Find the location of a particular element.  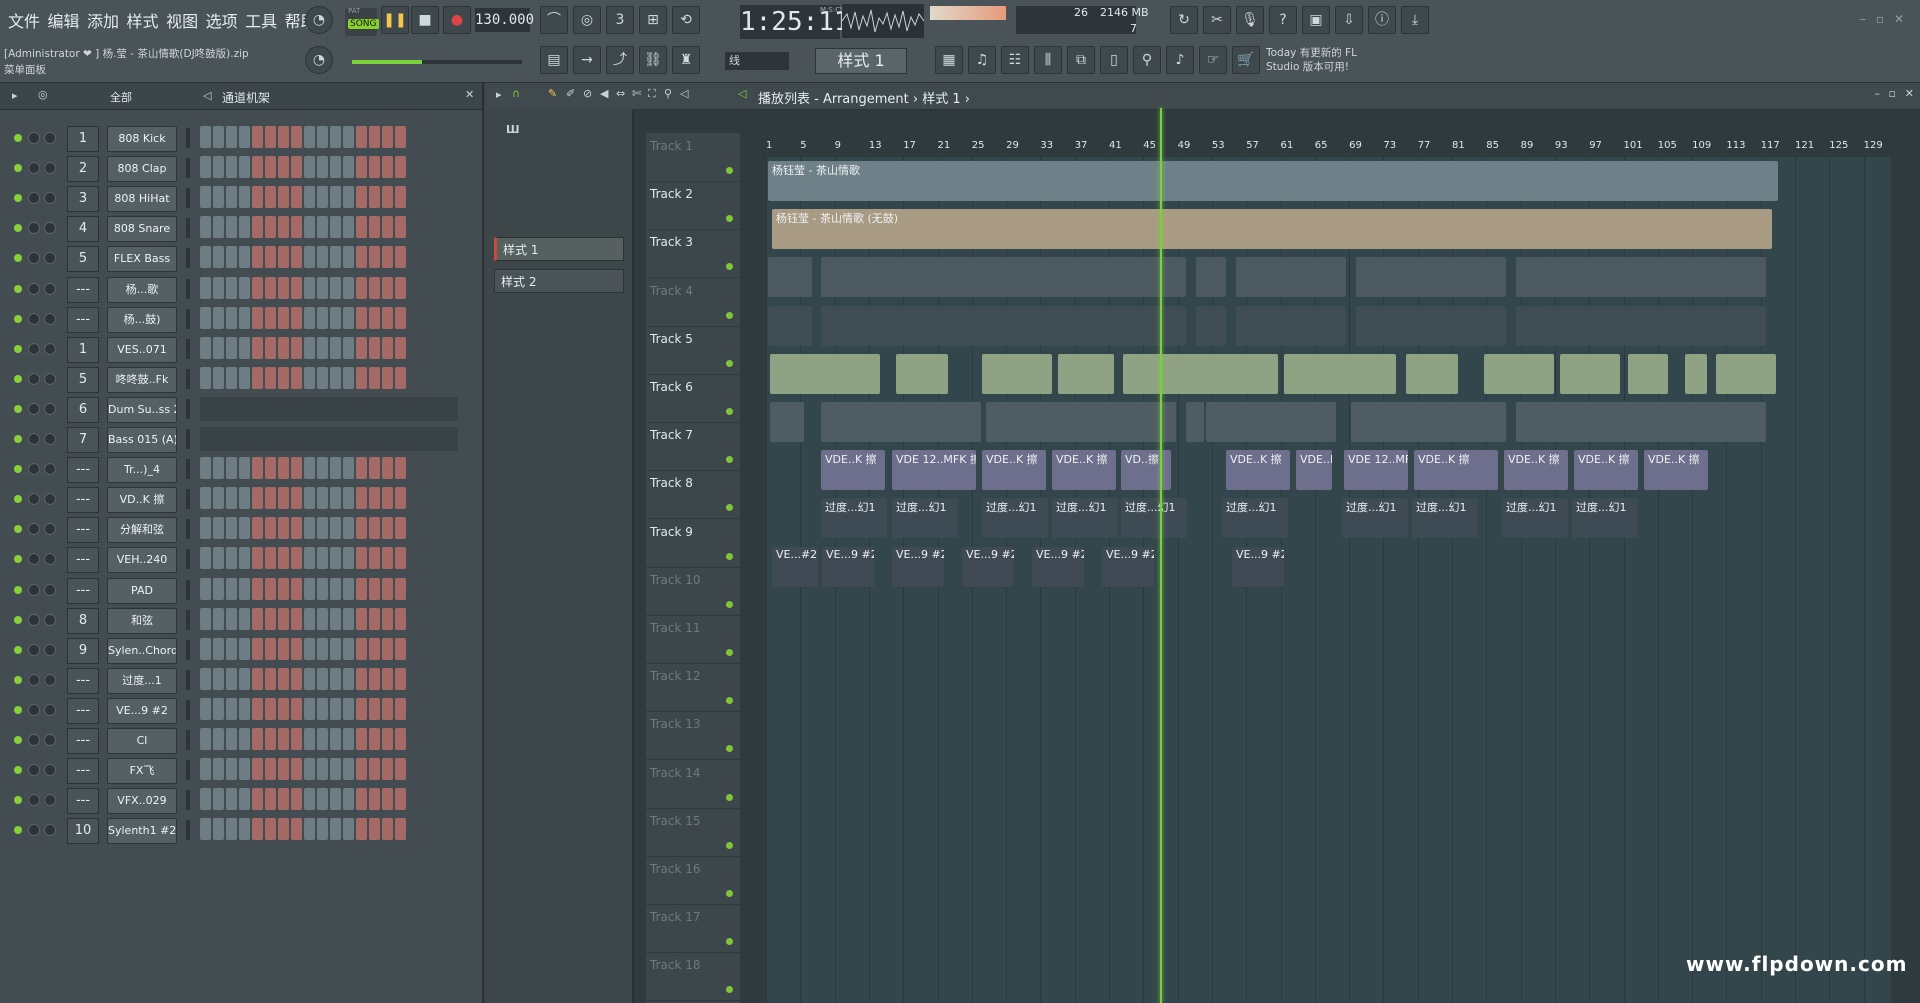

playback-icon: ◁ is located at coordinates (684, 93).